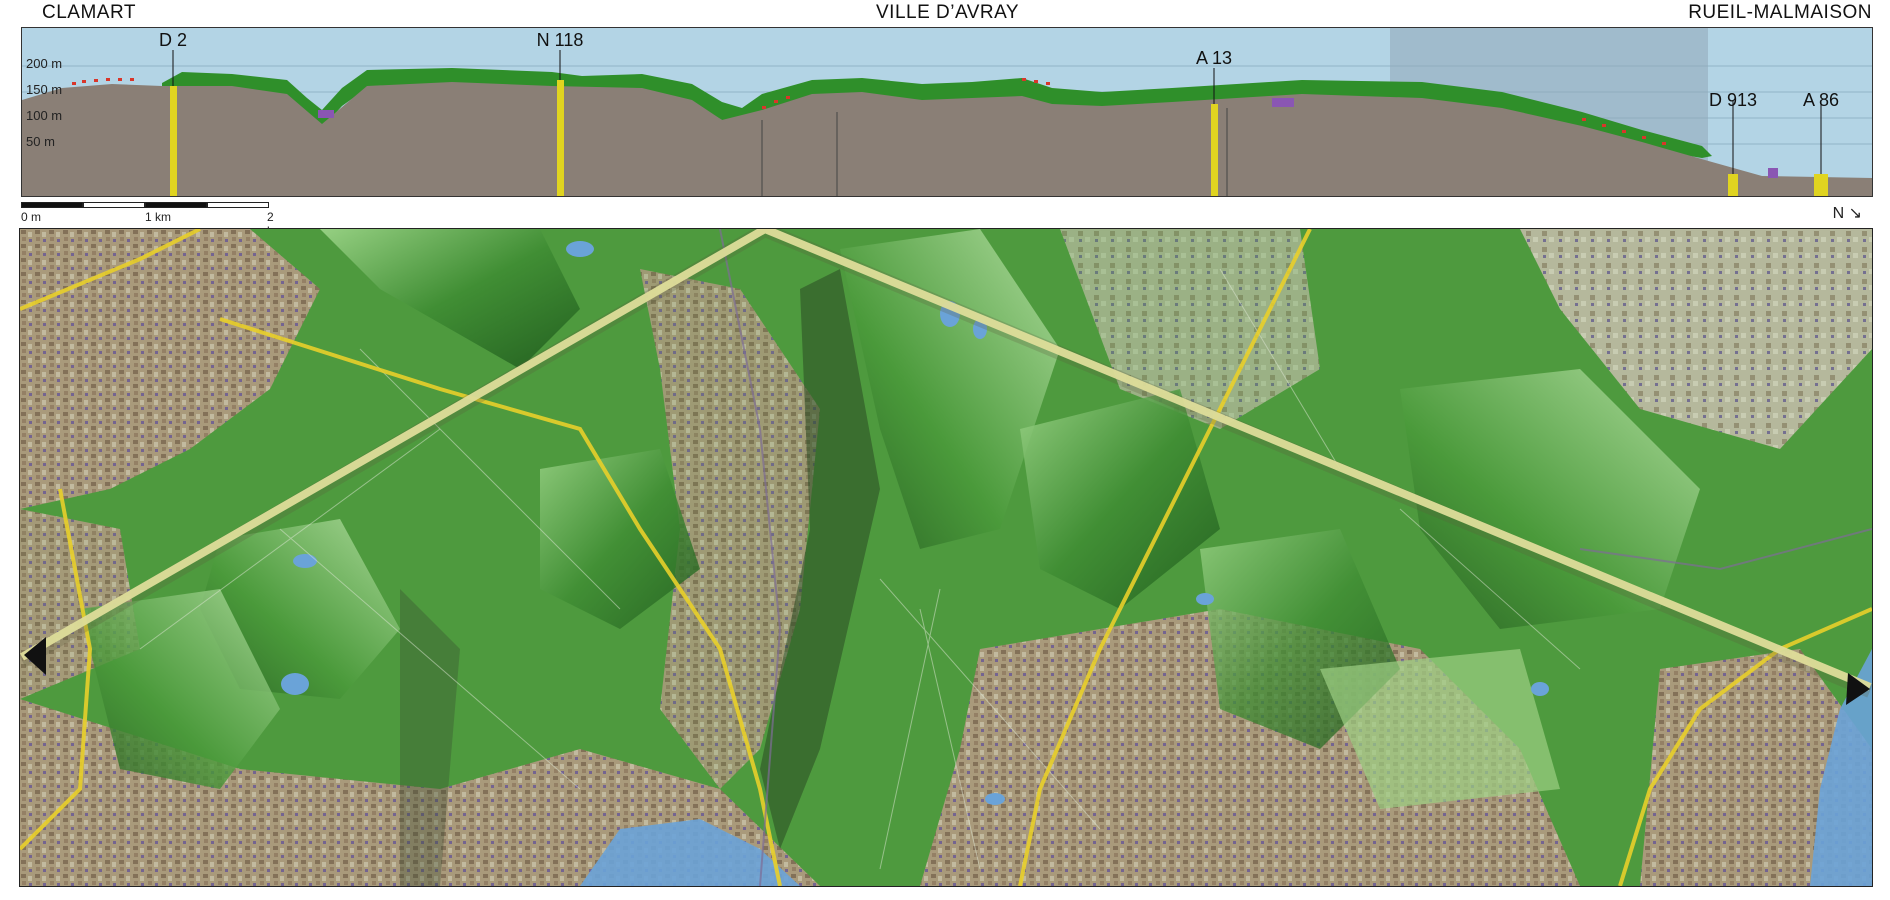 This screenshot has height=900, width=1890. What do you see at coordinates (1838, 213) in the screenshot?
I see `north-label: N` at bounding box center [1838, 213].